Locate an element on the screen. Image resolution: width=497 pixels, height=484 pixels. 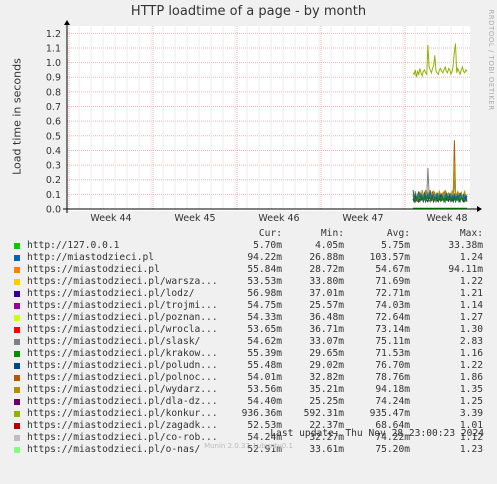
y-tick-label: 0.1 is located at coordinates (53, 195).